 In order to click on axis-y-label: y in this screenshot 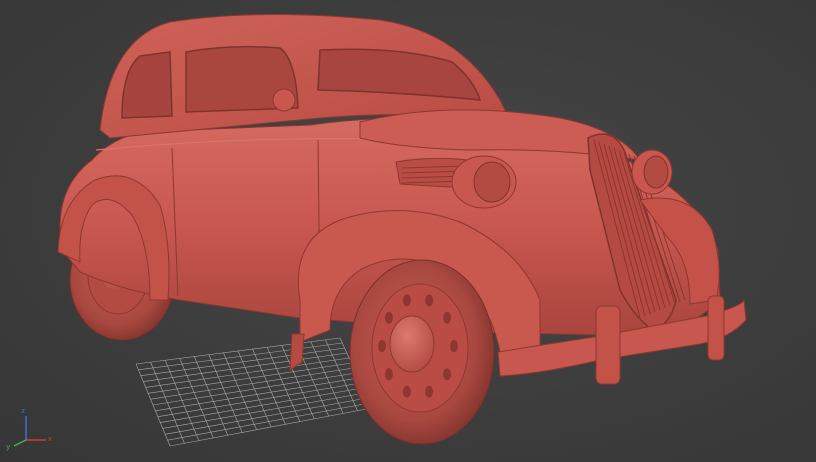, I will do `click(8, 447)`.